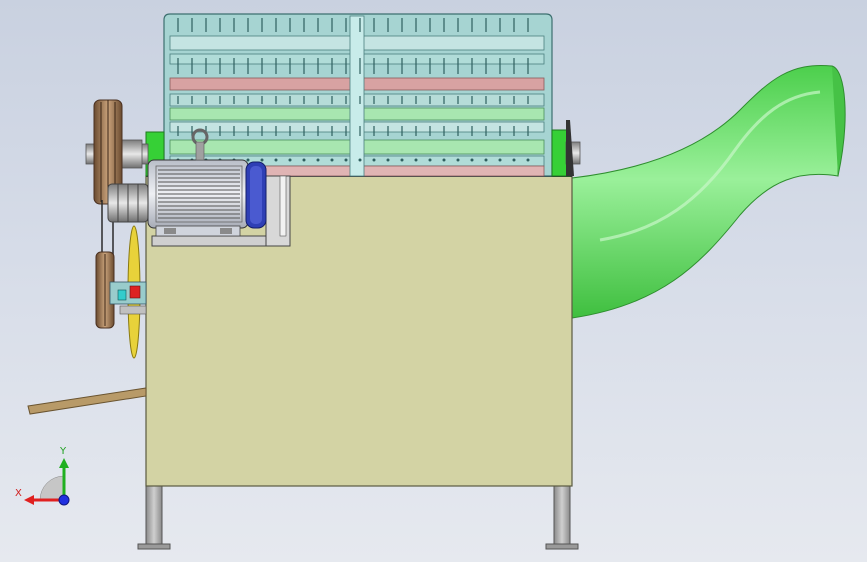 The width and height of the screenshot is (867, 562). Describe the element at coordinates (128, 203) in the screenshot. I see `motor-pulley` at that location.